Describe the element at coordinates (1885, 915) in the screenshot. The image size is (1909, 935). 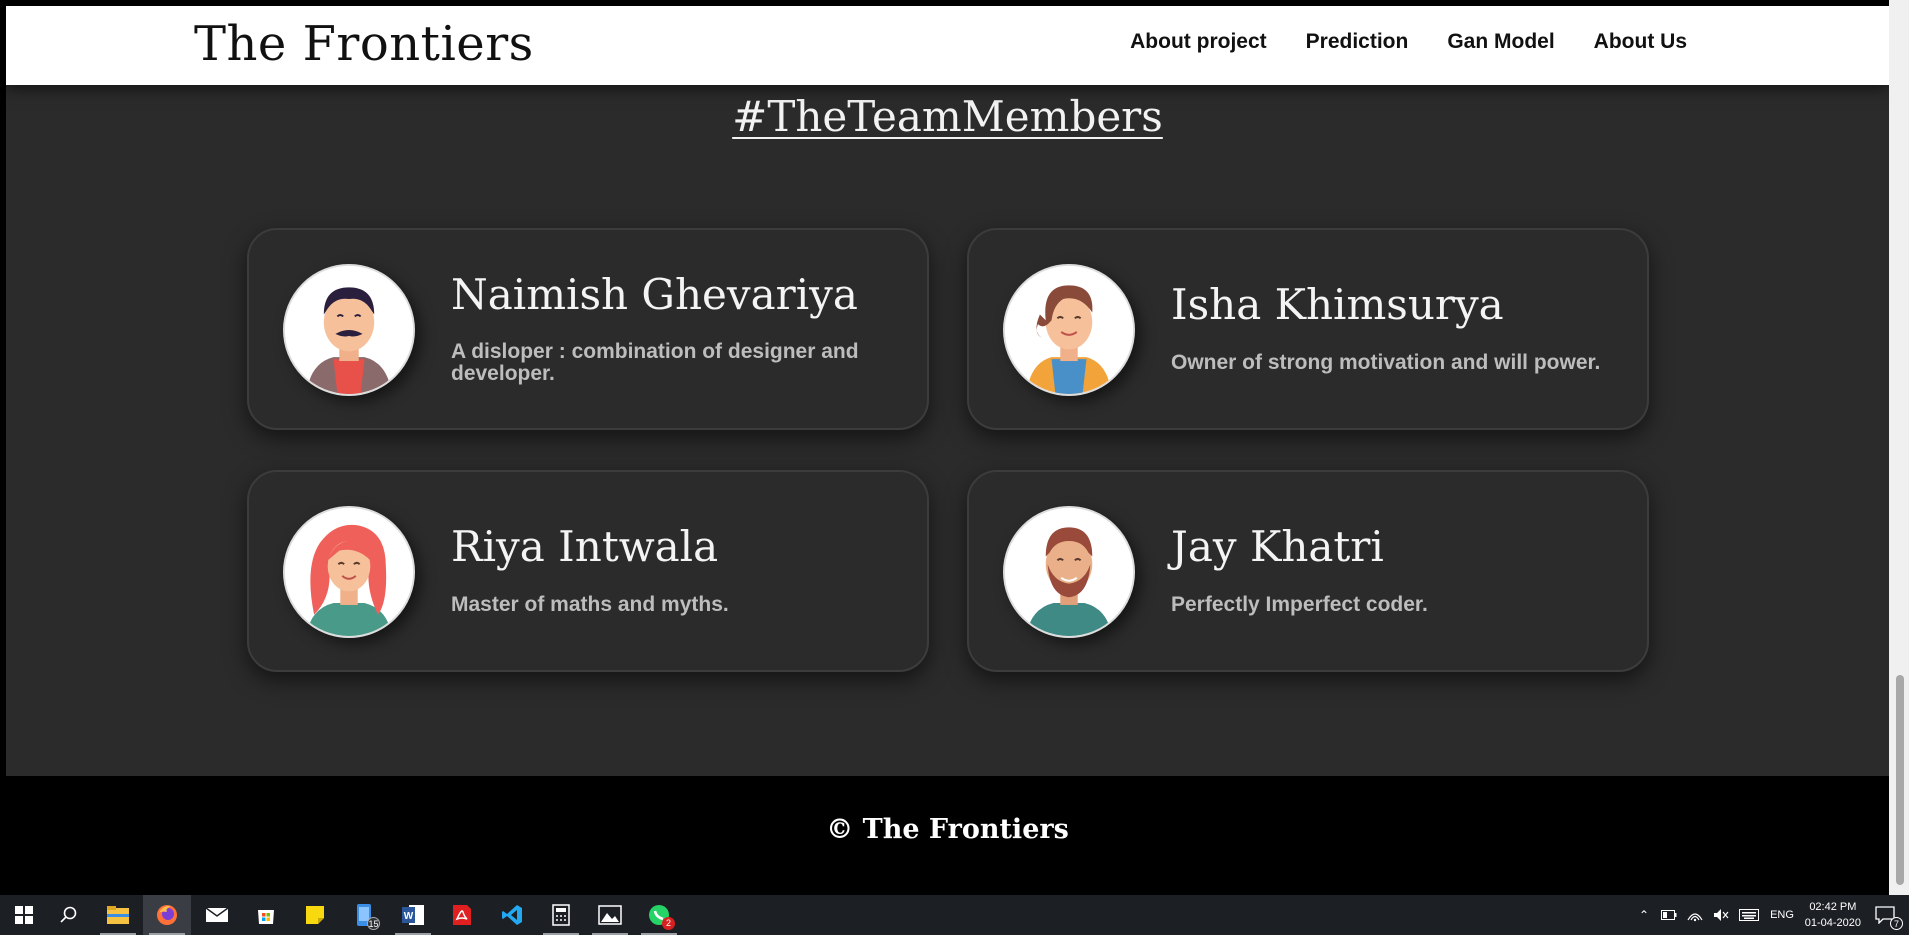
I see `notification-center-icon: 7` at that location.